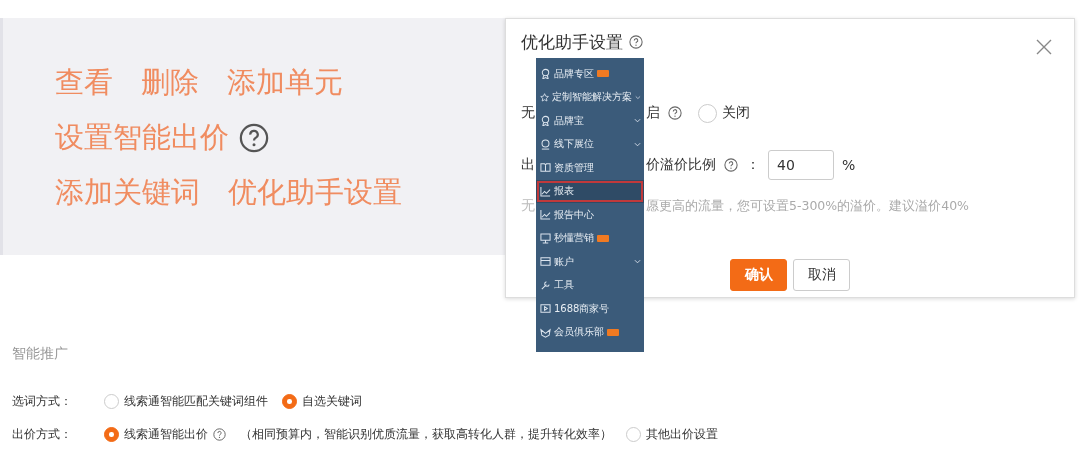 This screenshot has height=465, width=1080. Describe the element at coordinates (42, 434) in the screenshot. I see `field-label: 出价方式：` at that location.